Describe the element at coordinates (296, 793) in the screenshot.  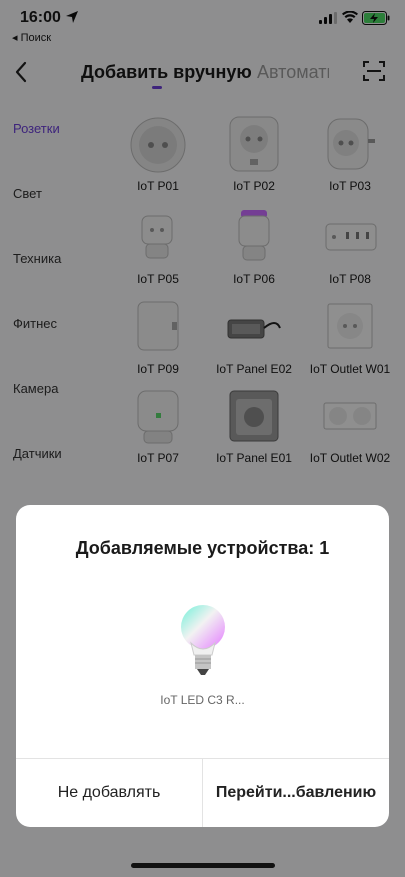
I see `go-to-adding-button: Перейти...бавлению` at that location.